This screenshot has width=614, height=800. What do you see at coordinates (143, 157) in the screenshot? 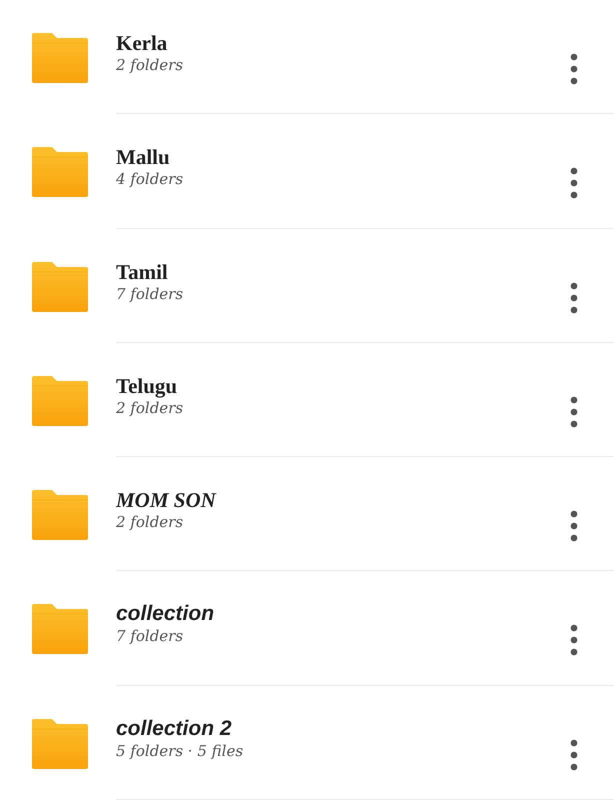
I see `folder-name: Mallu` at bounding box center [143, 157].